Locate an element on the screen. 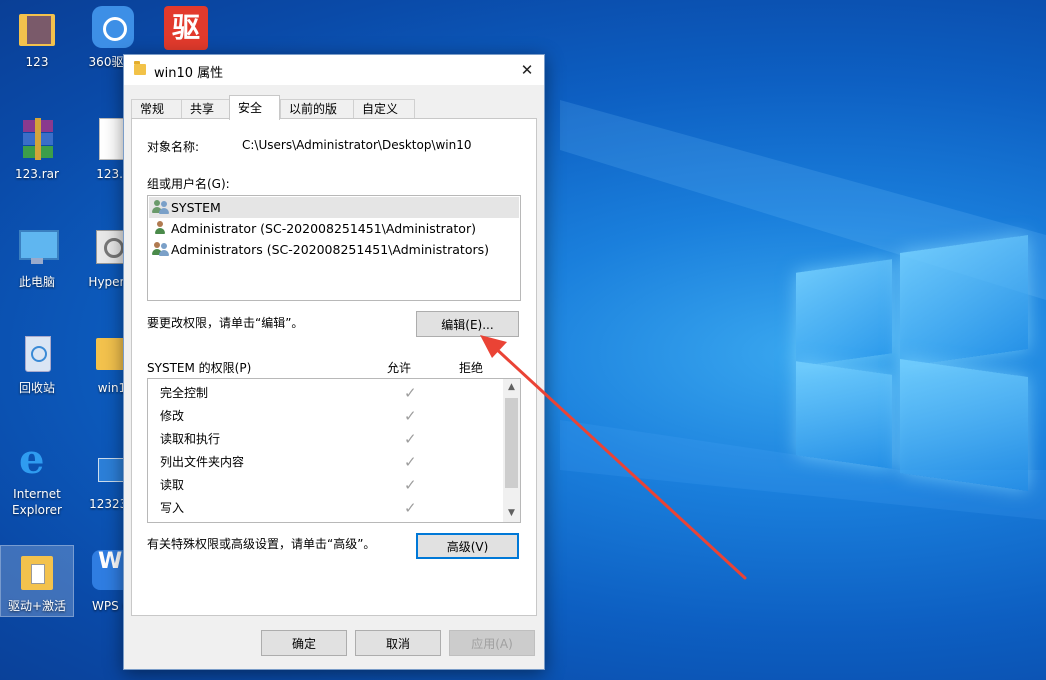  360-driver-icon is located at coordinates (112, 28).